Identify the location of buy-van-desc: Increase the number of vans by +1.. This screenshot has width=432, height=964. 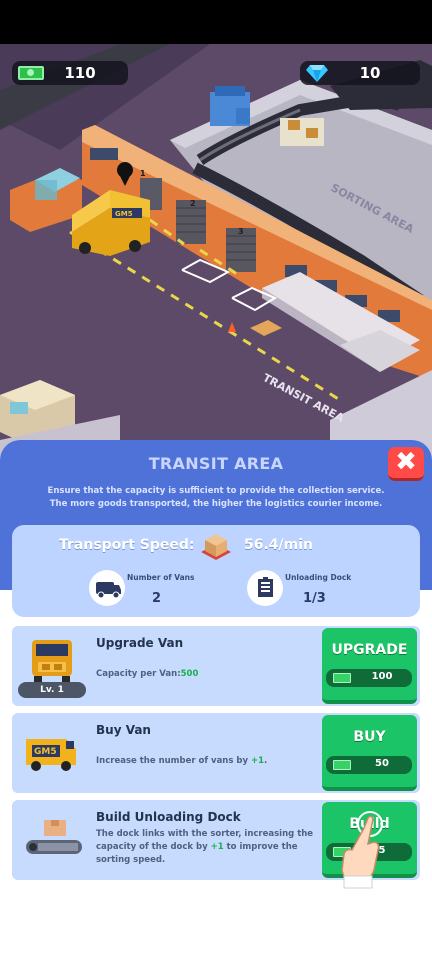
(181, 761).